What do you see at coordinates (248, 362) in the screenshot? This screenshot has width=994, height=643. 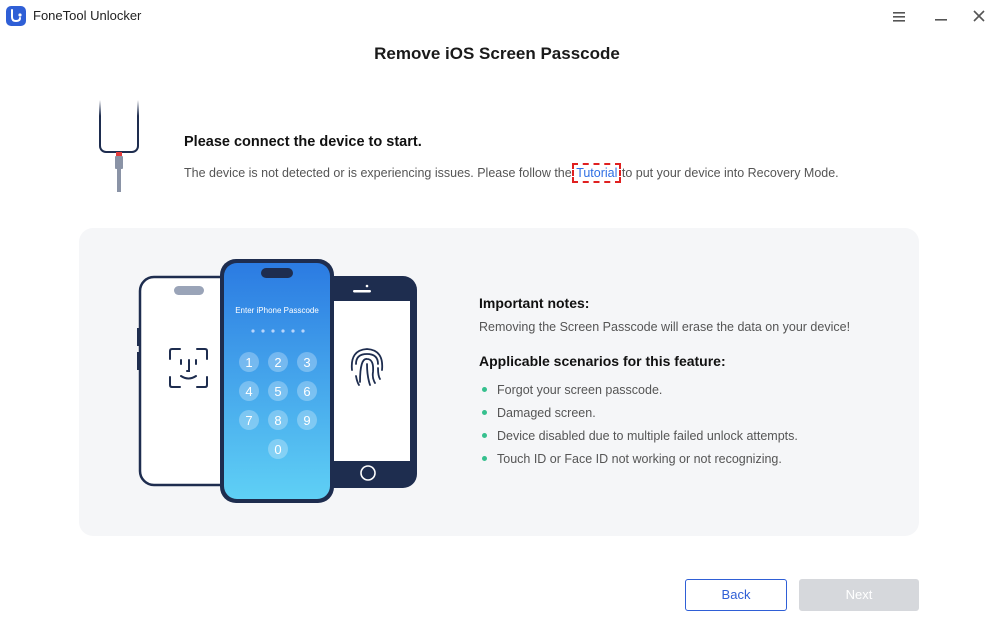 I see `keypad-key: 1` at bounding box center [248, 362].